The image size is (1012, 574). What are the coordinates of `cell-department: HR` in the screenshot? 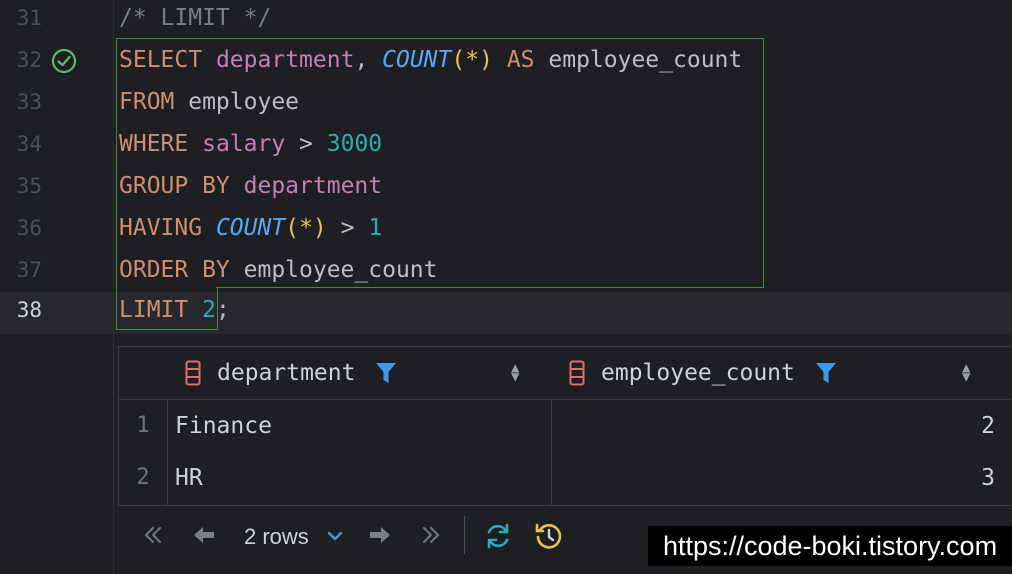 It's located at (189, 478).